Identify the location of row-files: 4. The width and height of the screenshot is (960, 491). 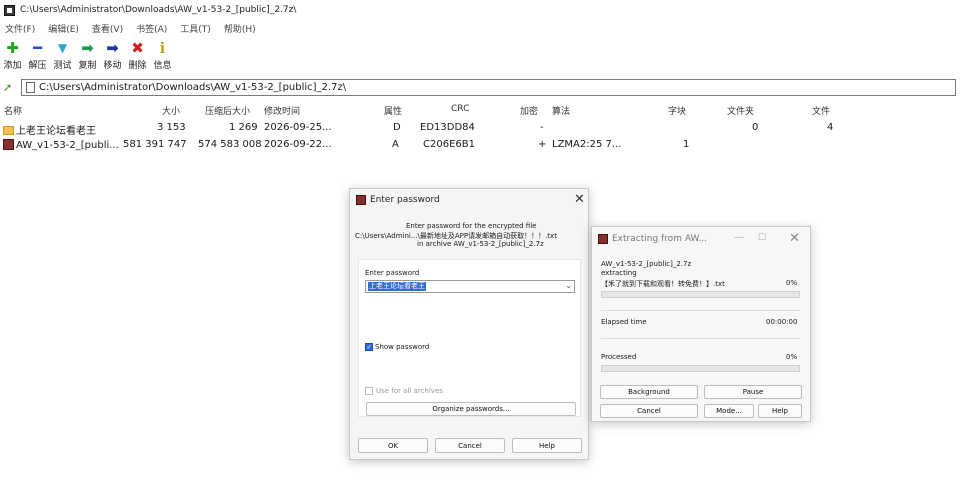
(830, 127).